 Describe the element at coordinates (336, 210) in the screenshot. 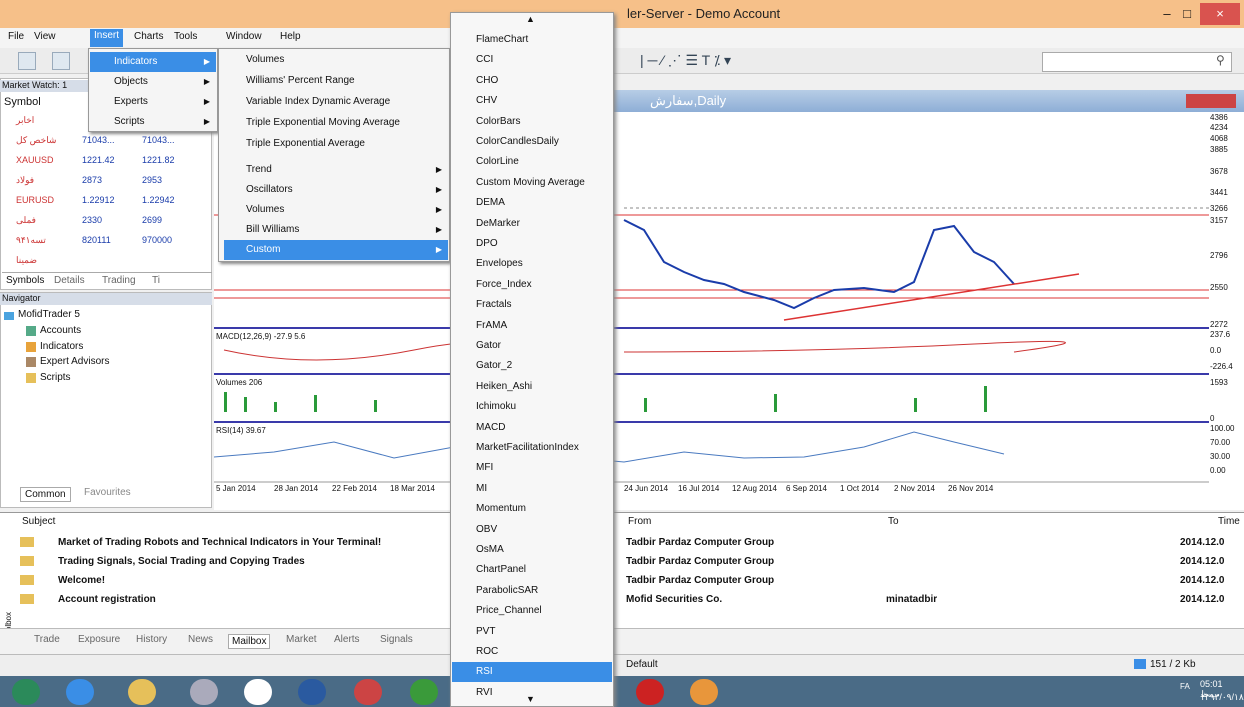

I see `indicator-category-volumes: Volumes ▶` at that location.